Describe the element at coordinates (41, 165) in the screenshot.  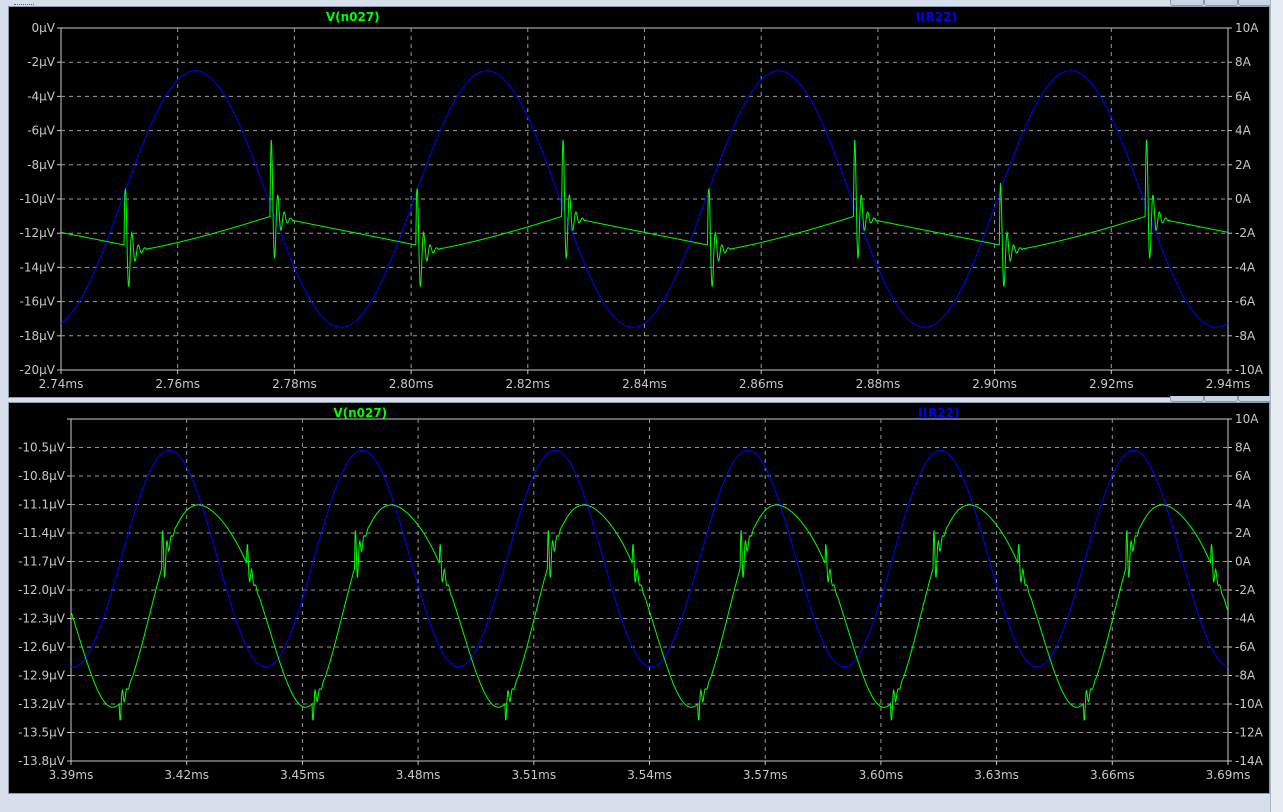
I see `y-tick-label-left: -8µV` at that location.